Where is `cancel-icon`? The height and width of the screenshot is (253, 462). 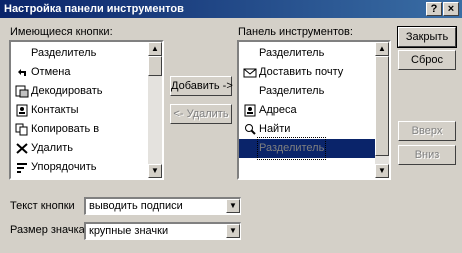 cancel-icon is located at coordinates (22, 72).